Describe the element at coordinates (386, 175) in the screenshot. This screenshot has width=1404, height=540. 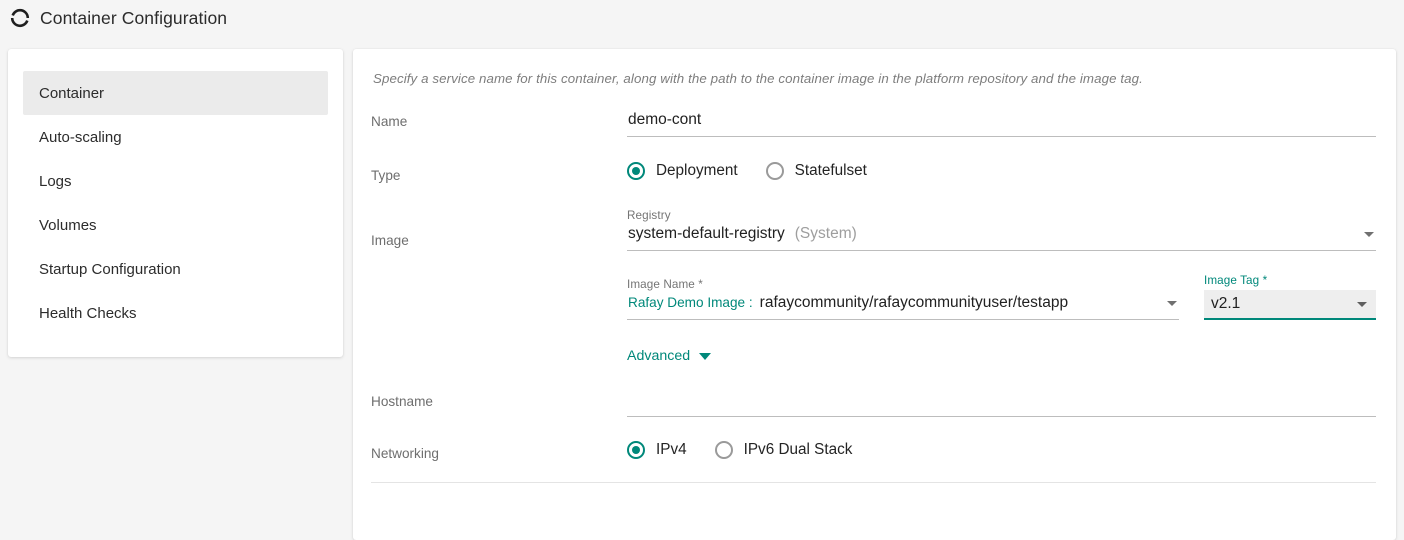
I see `type-label: Type` at that location.